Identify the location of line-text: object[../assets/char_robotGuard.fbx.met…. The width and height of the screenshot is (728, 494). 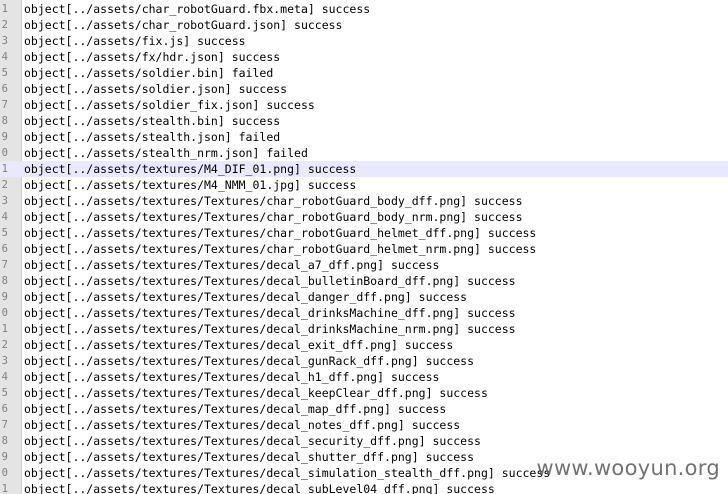
(197, 9).